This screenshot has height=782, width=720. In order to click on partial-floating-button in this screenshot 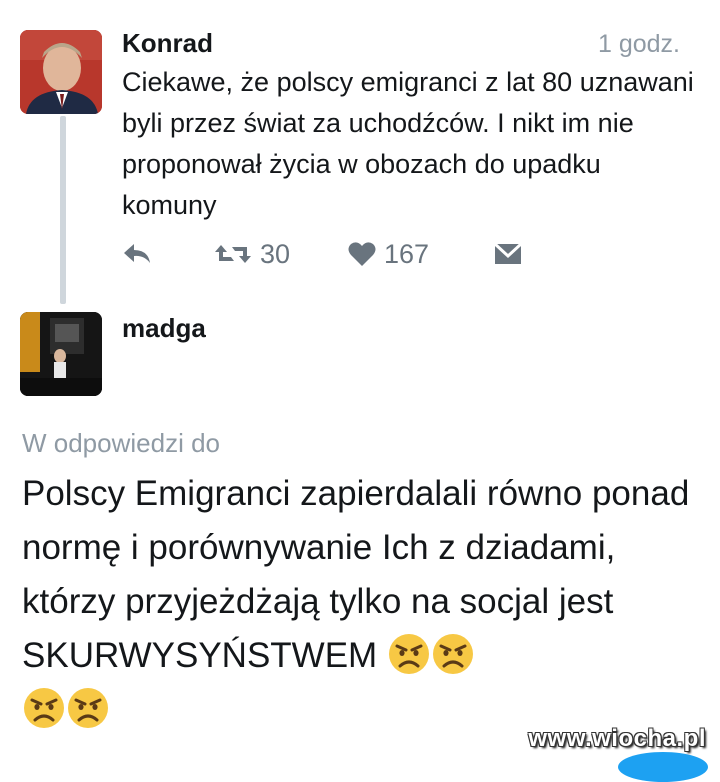, I will do `click(663, 767)`.